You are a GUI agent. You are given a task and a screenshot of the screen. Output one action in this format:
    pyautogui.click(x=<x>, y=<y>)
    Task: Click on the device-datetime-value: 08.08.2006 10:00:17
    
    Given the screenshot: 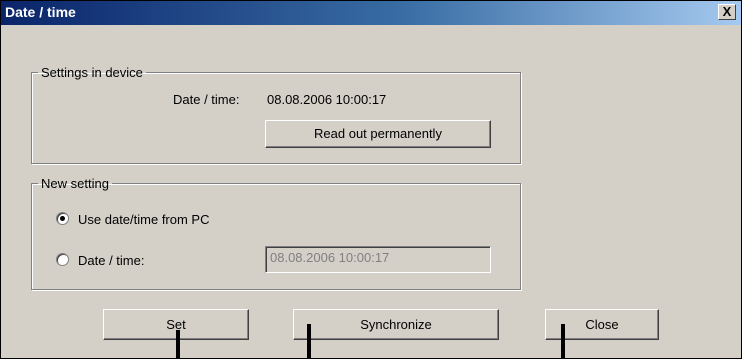 What is the action you would take?
    pyautogui.click(x=327, y=99)
    